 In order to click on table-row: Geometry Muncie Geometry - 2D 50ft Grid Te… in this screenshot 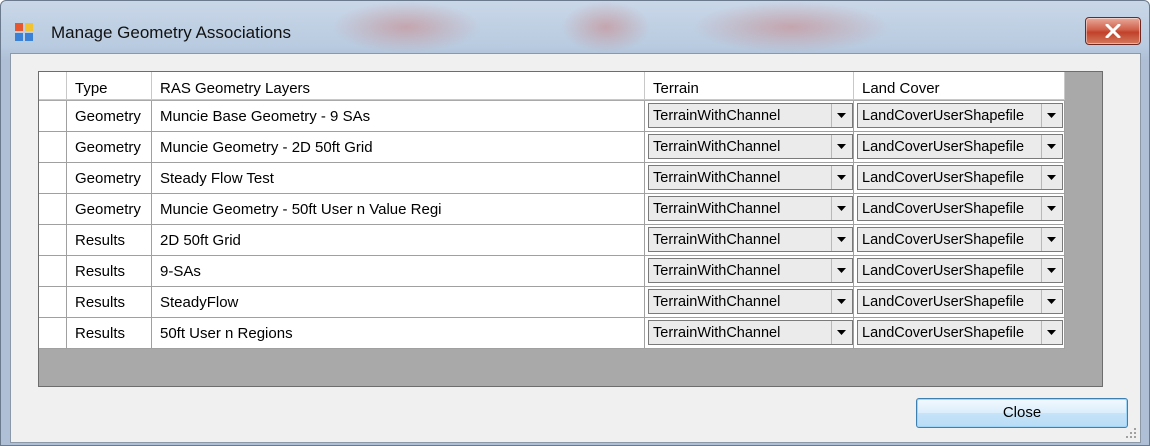, I will do `click(552, 147)`.